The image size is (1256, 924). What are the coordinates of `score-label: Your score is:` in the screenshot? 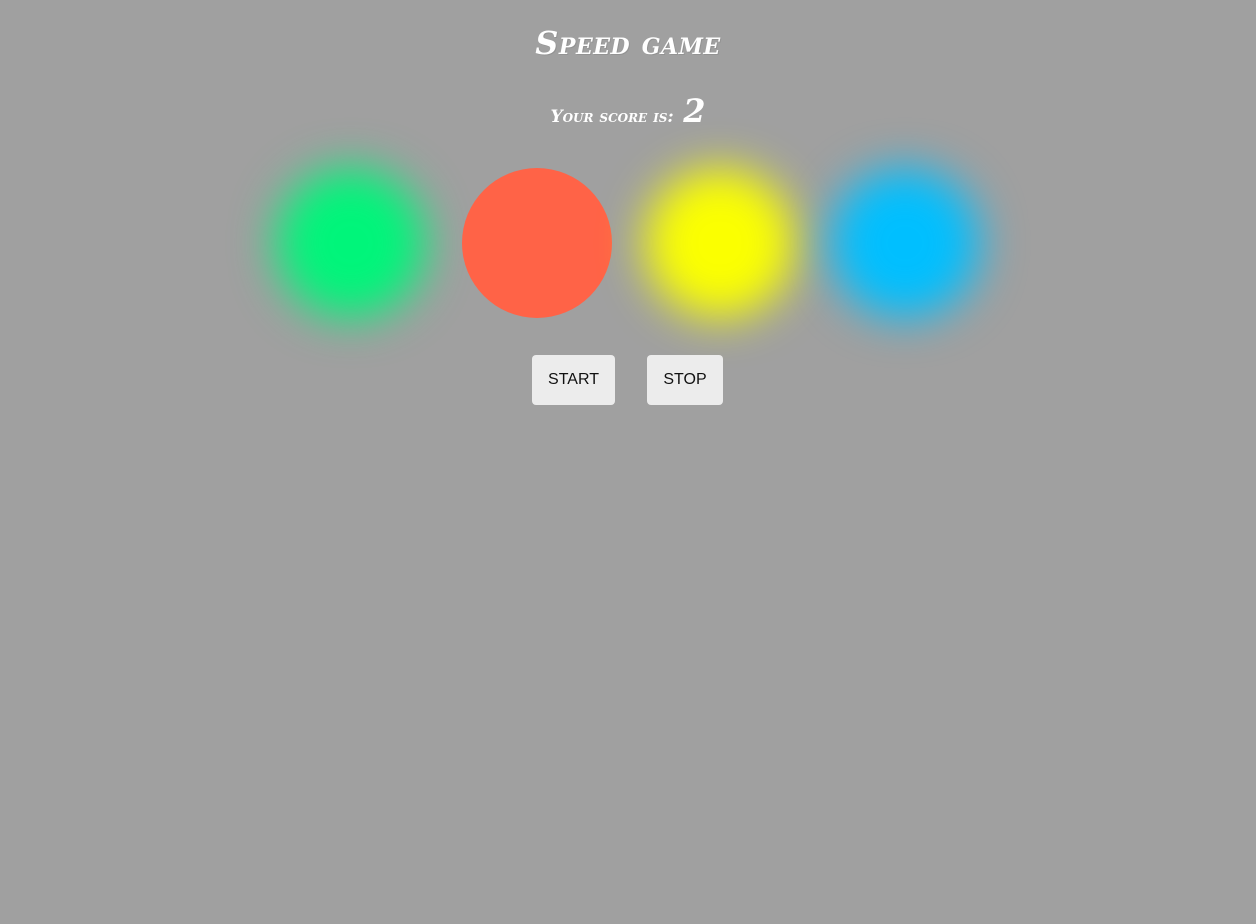 It's located at (612, 117).